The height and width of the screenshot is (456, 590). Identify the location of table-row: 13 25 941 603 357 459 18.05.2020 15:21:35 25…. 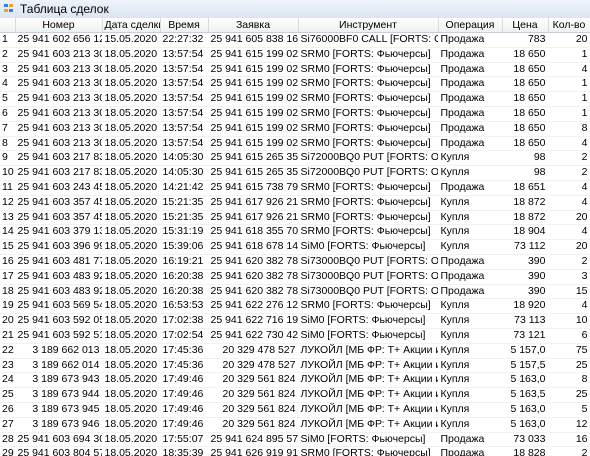
(295, 218).